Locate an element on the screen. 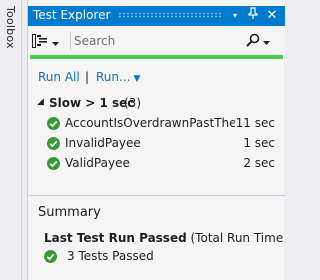  search-icon is located at coordinates (253, 41).